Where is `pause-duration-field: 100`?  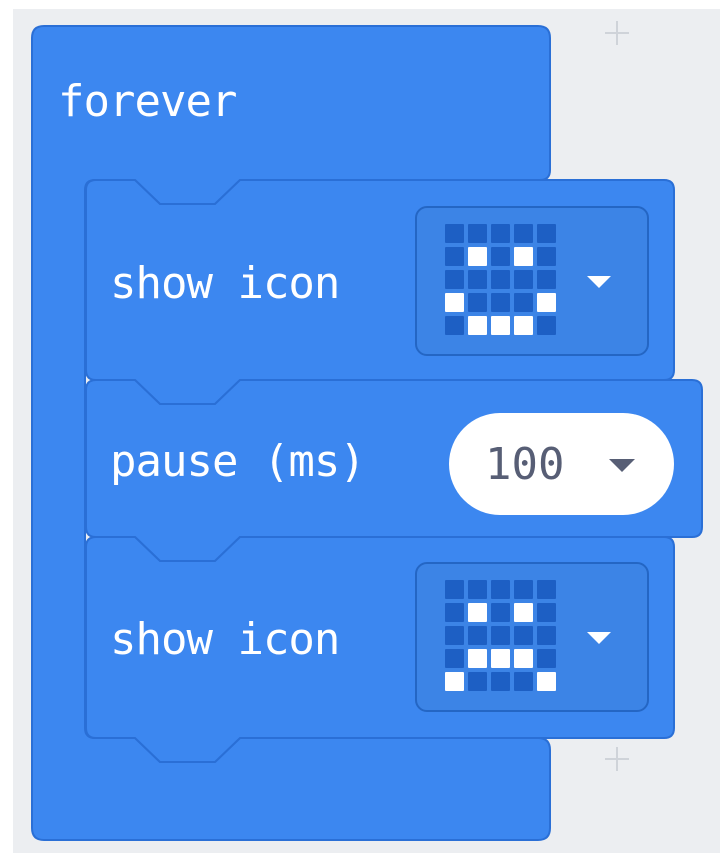 pause-duration-field: 100 is located at coordinates (561, 464).